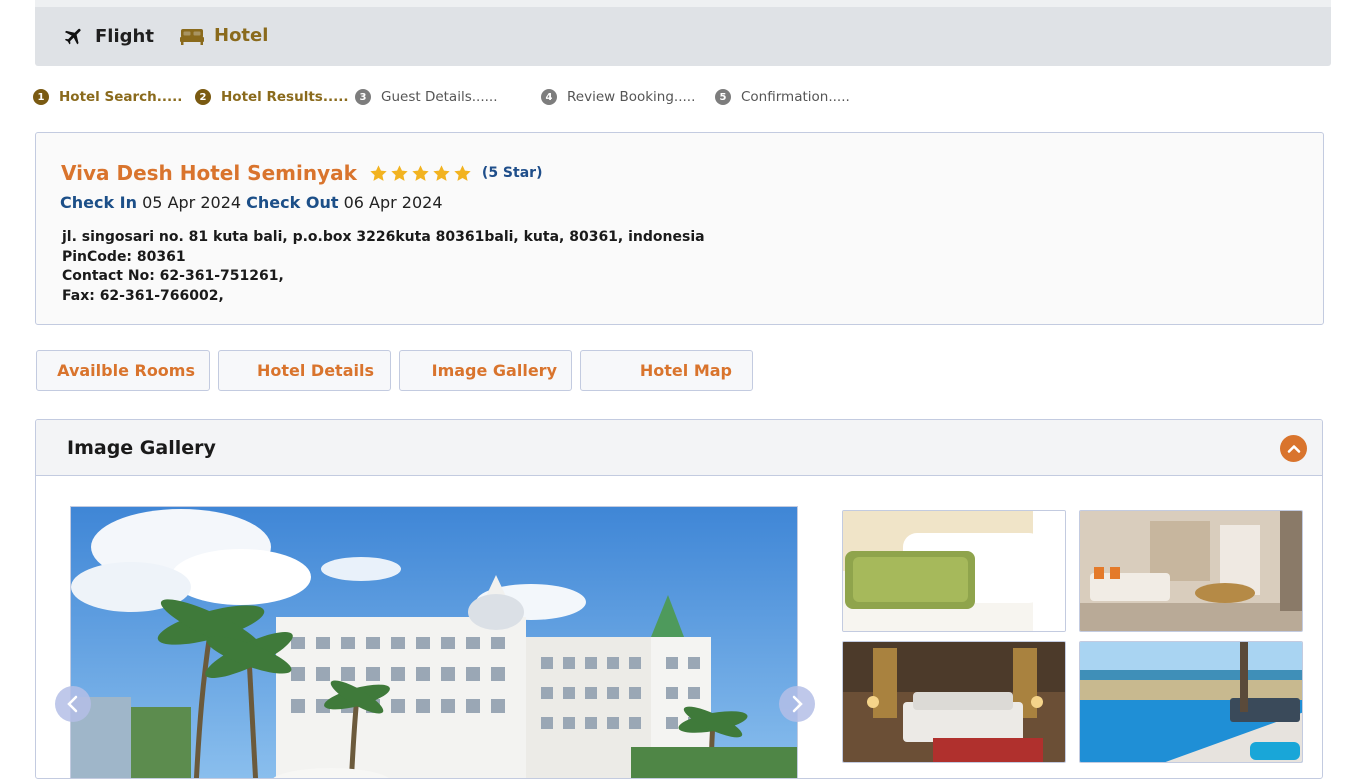 The width and height of the screenshot is (1366, 779). Describe the element at coordinates (209, 173) in the screenshot. I see `hotel-name: Viva Desh Hotel Seminyak` at that location.